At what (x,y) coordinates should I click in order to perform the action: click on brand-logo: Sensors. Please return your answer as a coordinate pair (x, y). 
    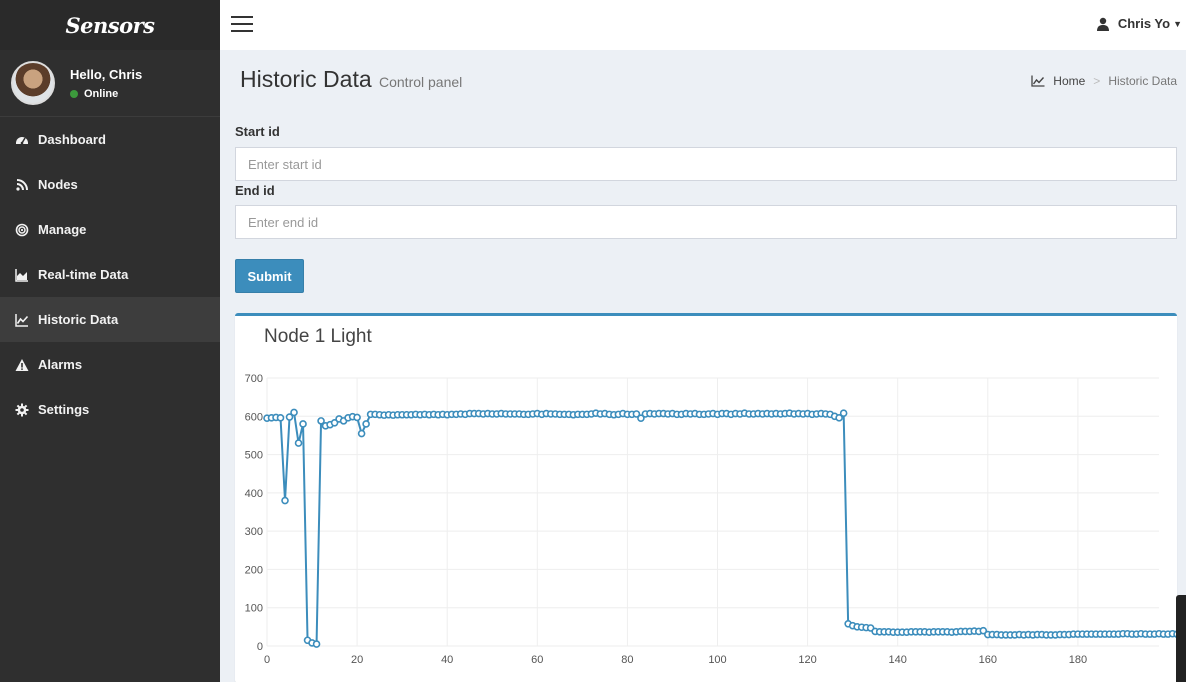
    Looking at the image, I should click on (110, 25).